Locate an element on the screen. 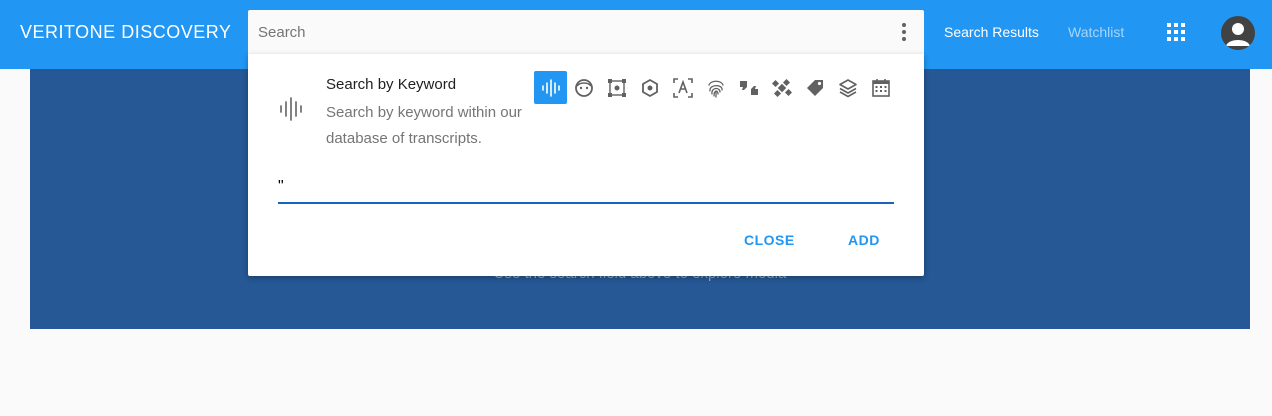 This screenshot has height=416, width=1272. face-icon is located at coordinates (583, 87).